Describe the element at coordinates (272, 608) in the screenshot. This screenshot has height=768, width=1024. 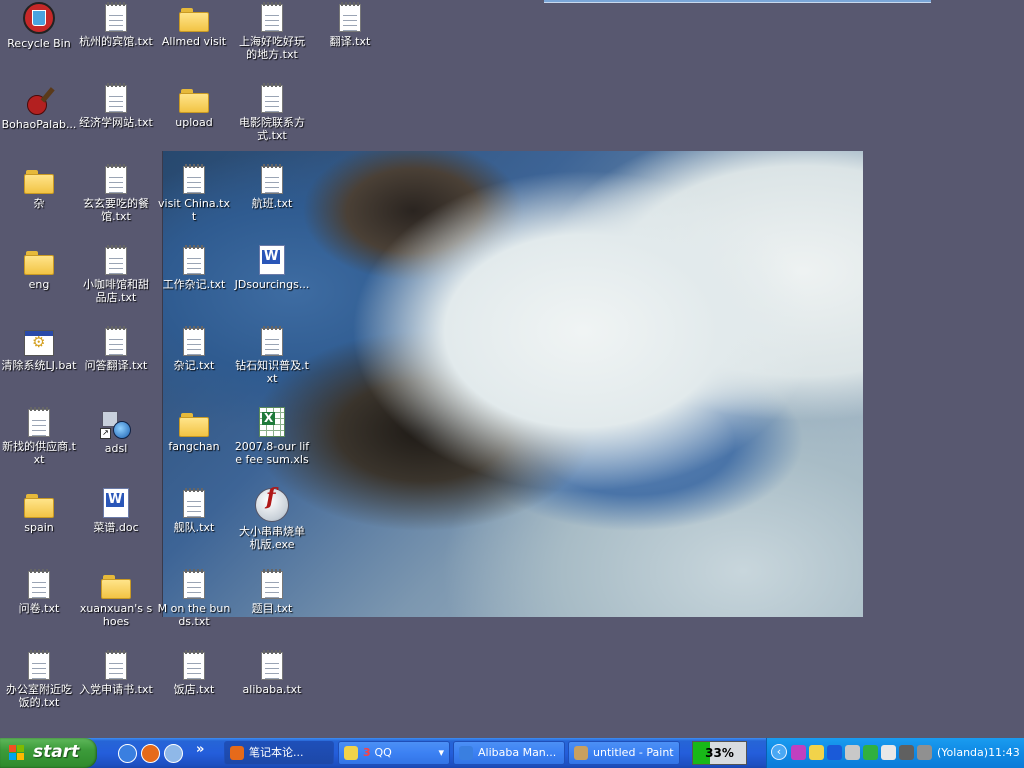
I see `desktop-icon-label: 题目.txt` at that location.